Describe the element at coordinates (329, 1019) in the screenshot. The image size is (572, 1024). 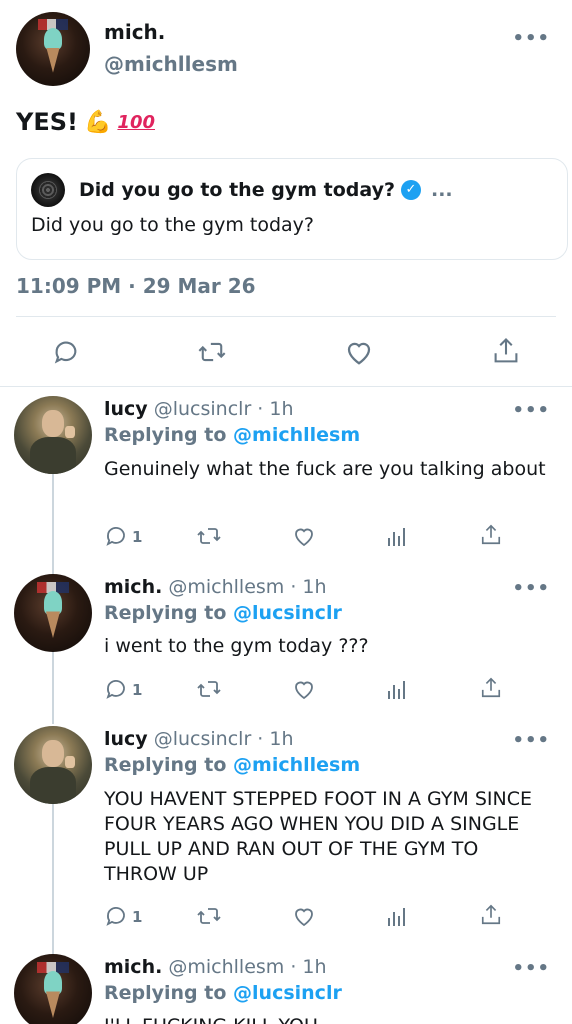
I see `reply-text: I'LL FUCKING KILL YOU` at that location.